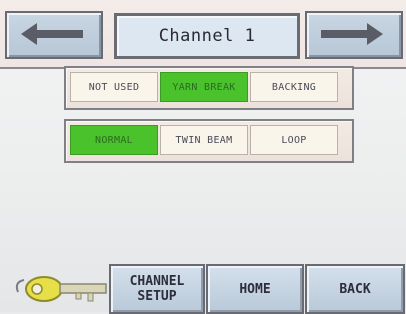 The image size is (406, 314). Describe the element at coordinates (62, 289) in the screenshot. I see `key-icon` at that location.